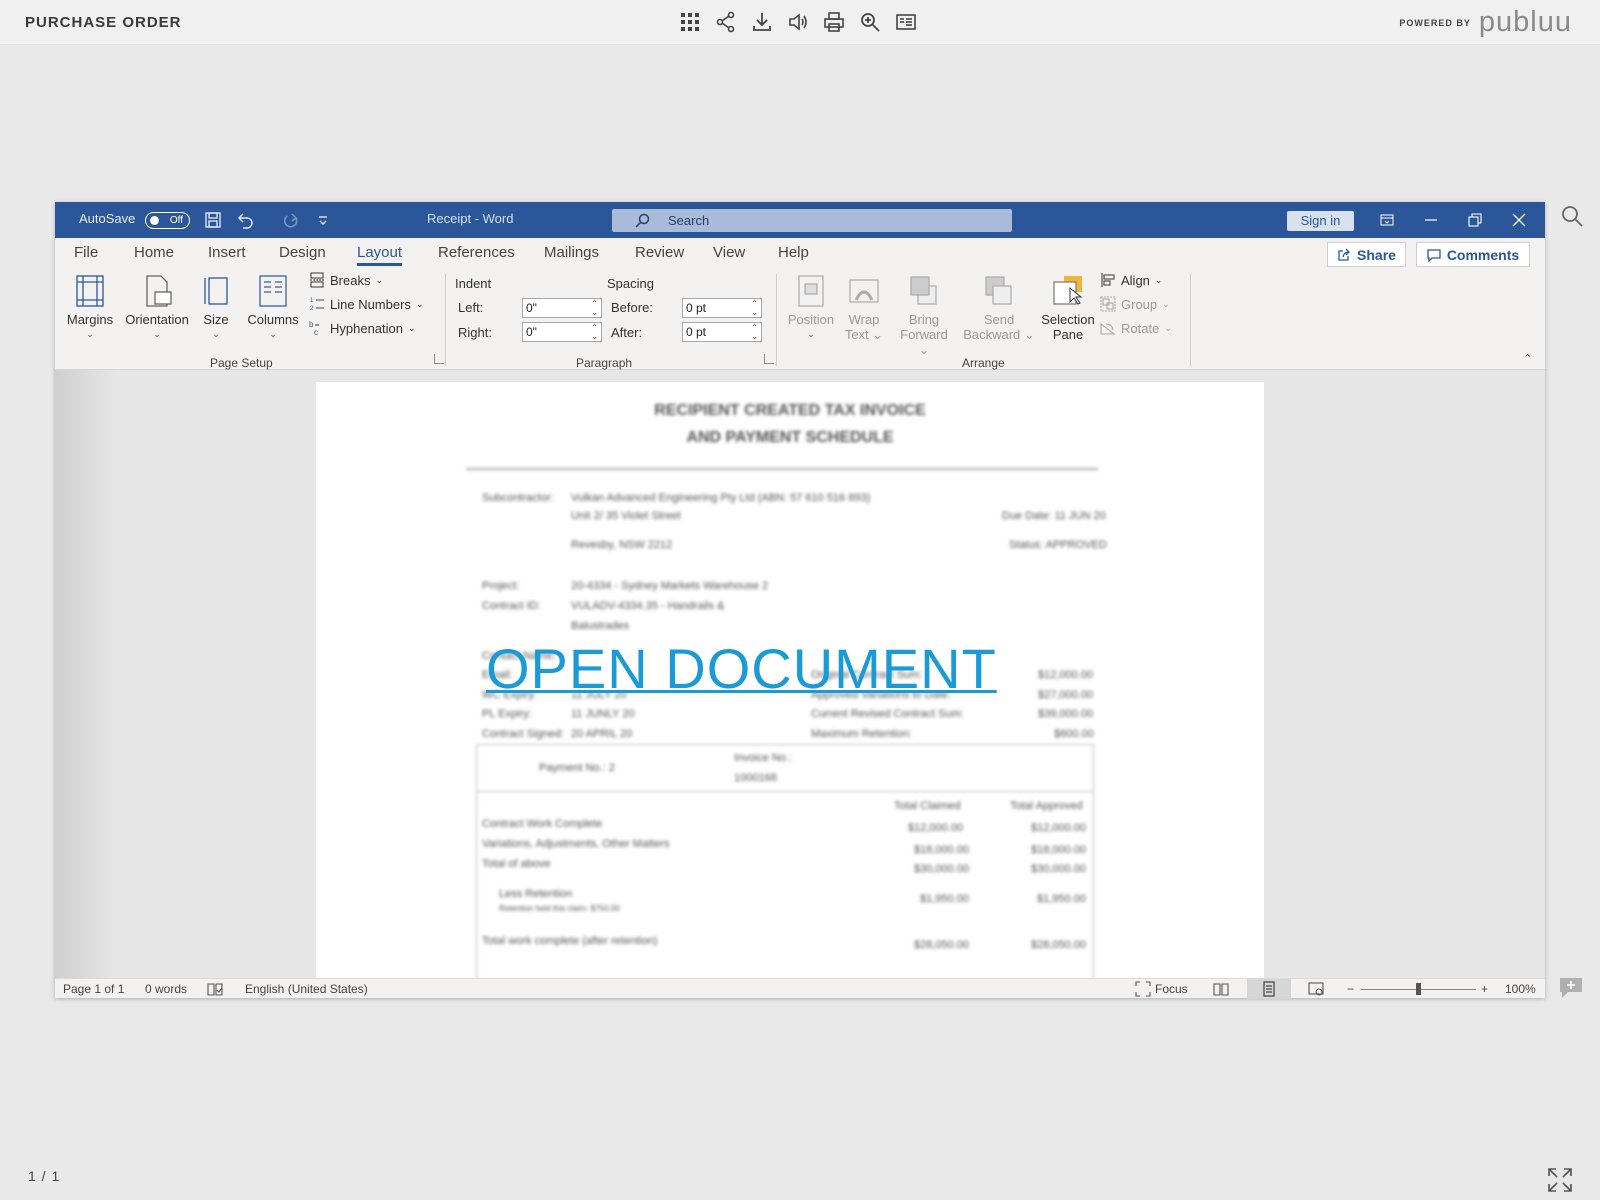 The height and width of the screenshot is (1200, 1600). I want to click on breaks-label: Breaks, so click(350, 280).